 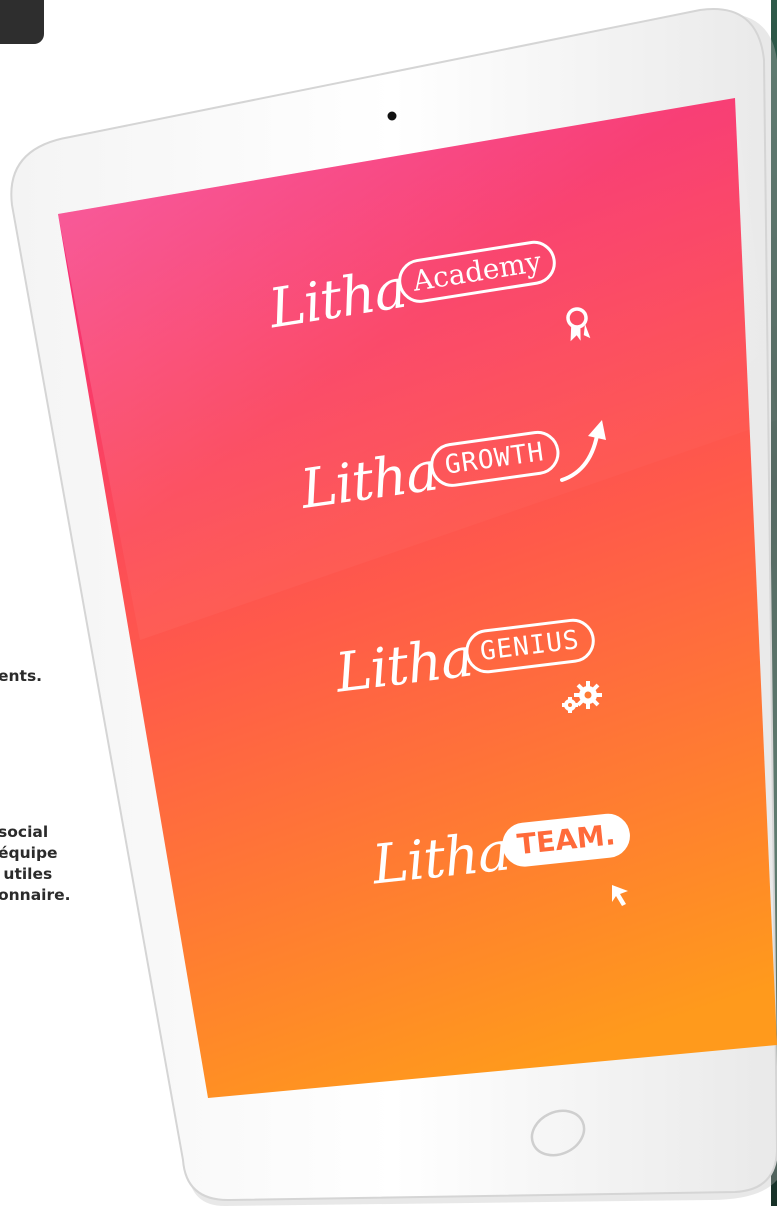 What do you see at coordinates (530, 646) in the screenshot?
I see `logo-label: GENIUS` at bounding box center [530, 646].